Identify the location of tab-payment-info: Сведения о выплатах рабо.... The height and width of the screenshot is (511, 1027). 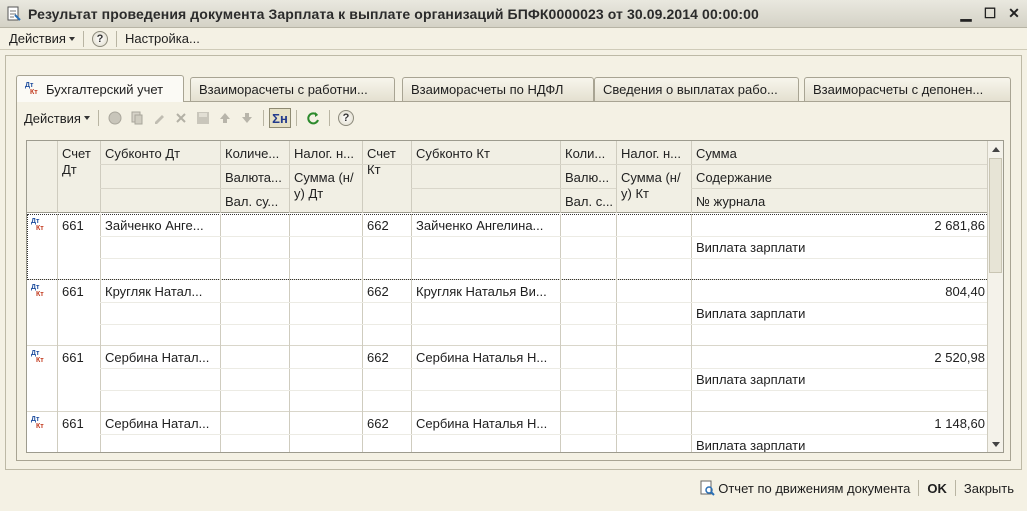
(696, 89).